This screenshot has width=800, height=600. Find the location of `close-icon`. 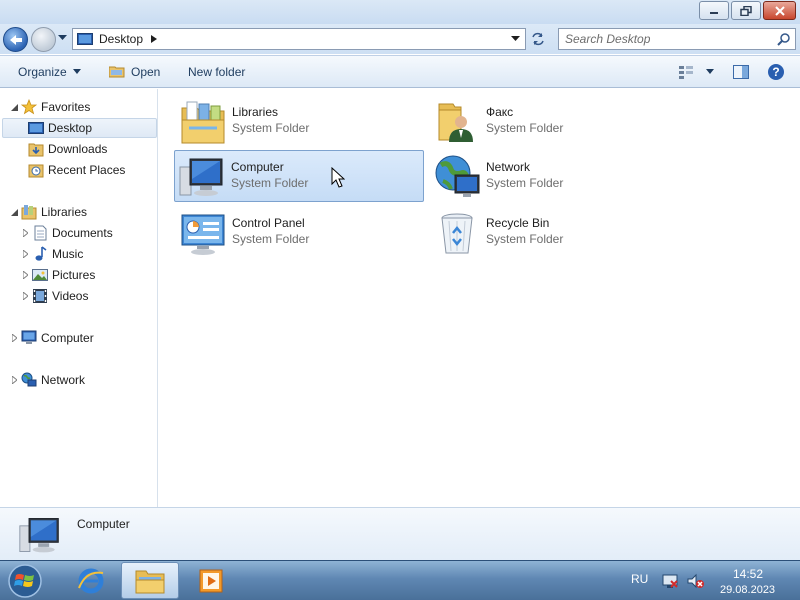

close-icon is located at coordinates (779, 10).